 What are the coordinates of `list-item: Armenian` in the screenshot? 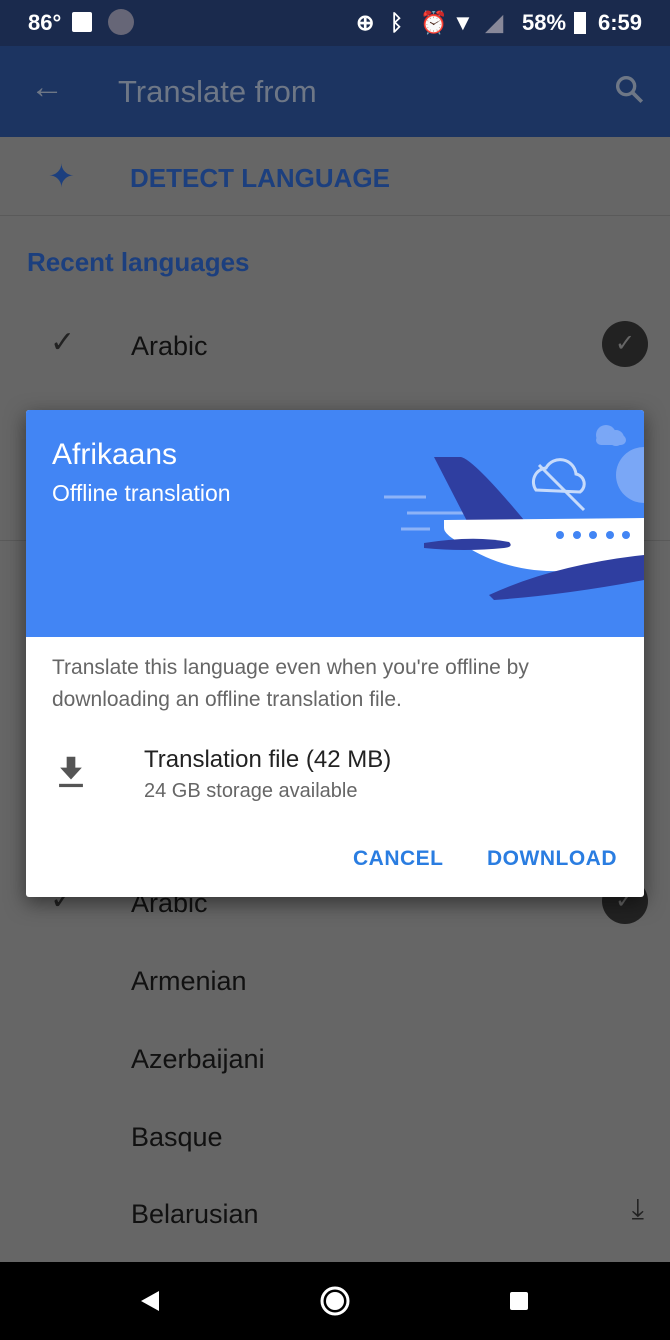 It's located at (335, 981).